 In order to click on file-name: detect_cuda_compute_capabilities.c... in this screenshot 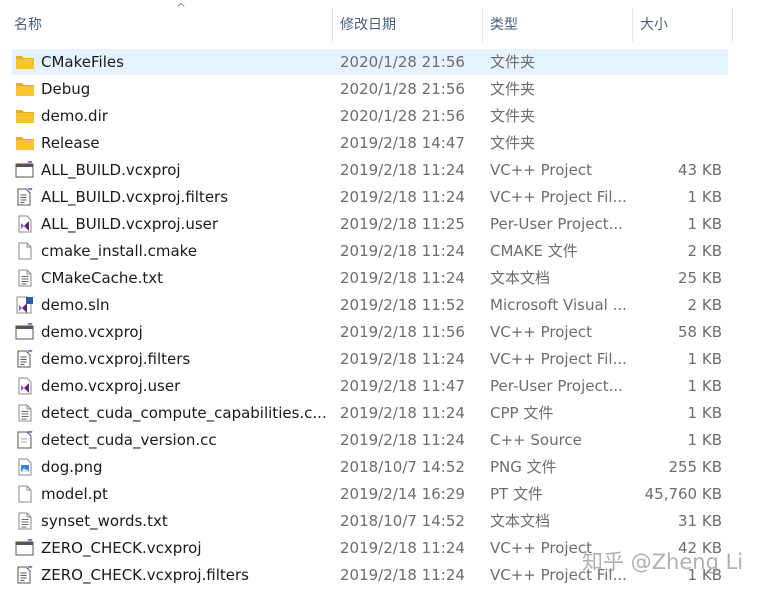, I will do `click(184, 413)`.